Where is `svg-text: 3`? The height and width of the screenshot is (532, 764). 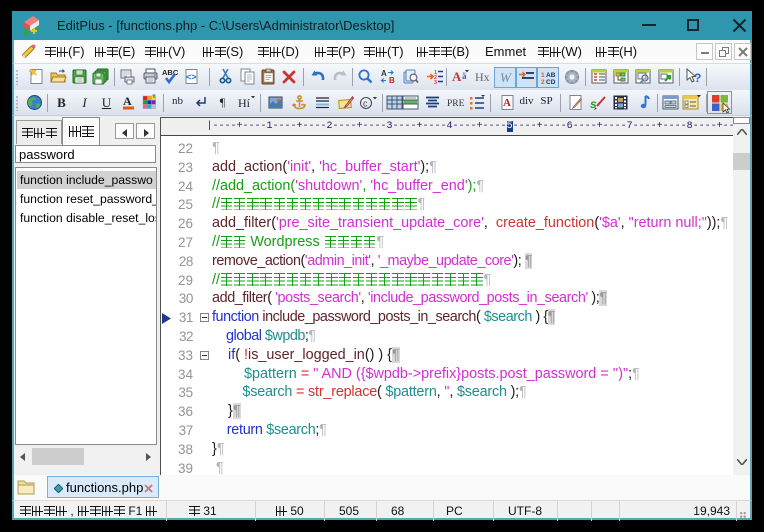
svg-text: 3 is located at coordinates (435, 82).